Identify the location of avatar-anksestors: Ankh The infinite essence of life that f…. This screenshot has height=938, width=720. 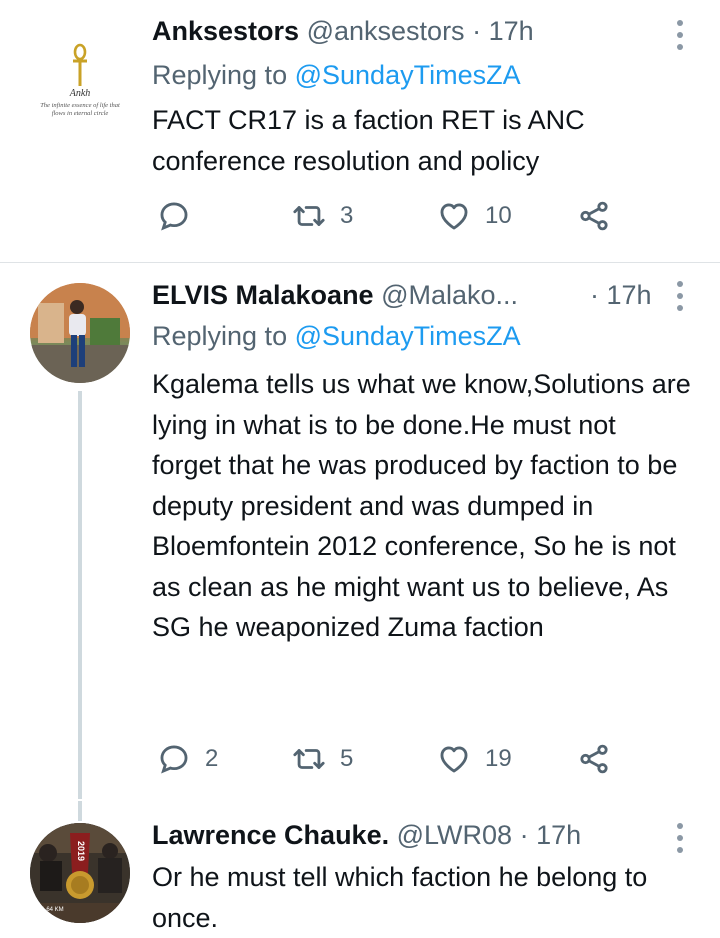
(80, 80).